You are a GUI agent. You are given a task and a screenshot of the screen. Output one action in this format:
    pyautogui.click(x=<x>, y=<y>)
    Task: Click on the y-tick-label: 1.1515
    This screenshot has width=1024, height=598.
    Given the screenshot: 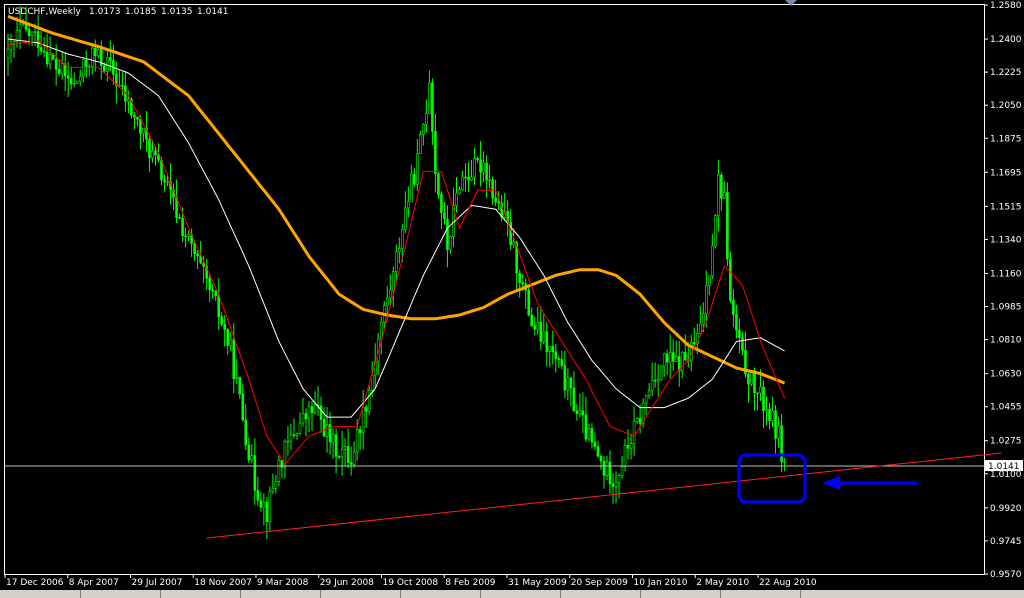 What is the action you would take?
    pyautogui.click(x=1006, y=207)
    